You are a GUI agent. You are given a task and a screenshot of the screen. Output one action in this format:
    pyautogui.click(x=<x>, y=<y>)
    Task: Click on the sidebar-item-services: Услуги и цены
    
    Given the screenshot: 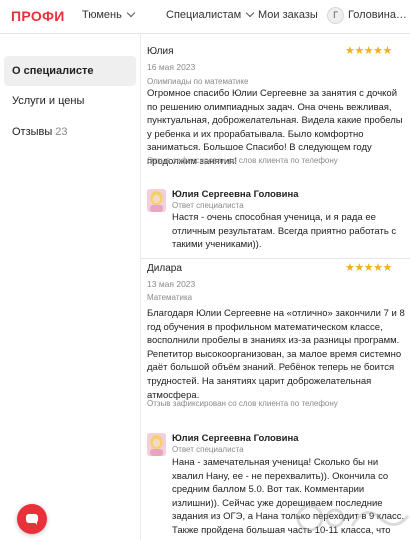 What is the action you would take?
    pyautogui.click(x=70, y=101)
    